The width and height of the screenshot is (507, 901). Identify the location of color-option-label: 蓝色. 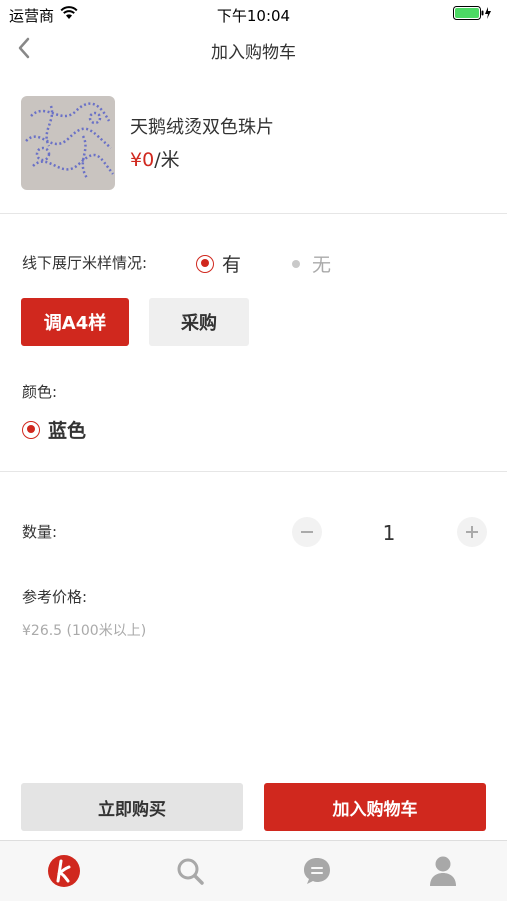
(67, 431).